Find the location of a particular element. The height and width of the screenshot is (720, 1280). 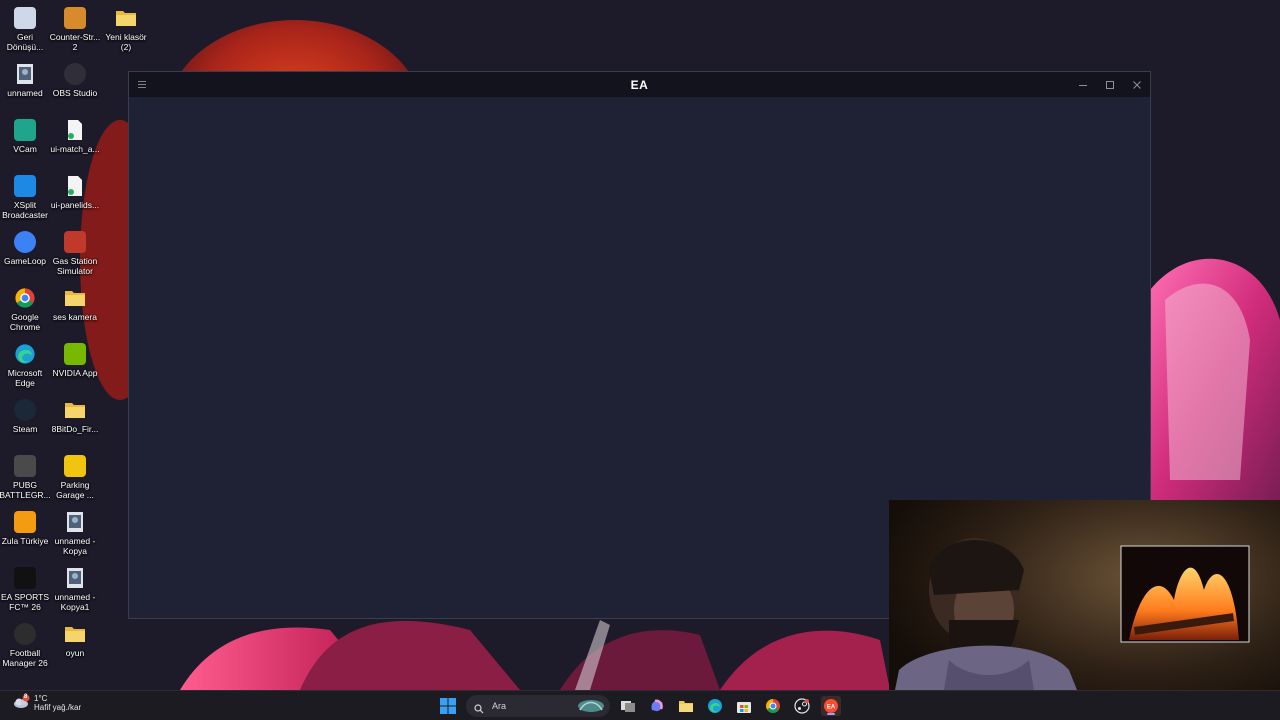

desktop-icon-label: Gas Station Simulator is located at coordinates (75, 266).